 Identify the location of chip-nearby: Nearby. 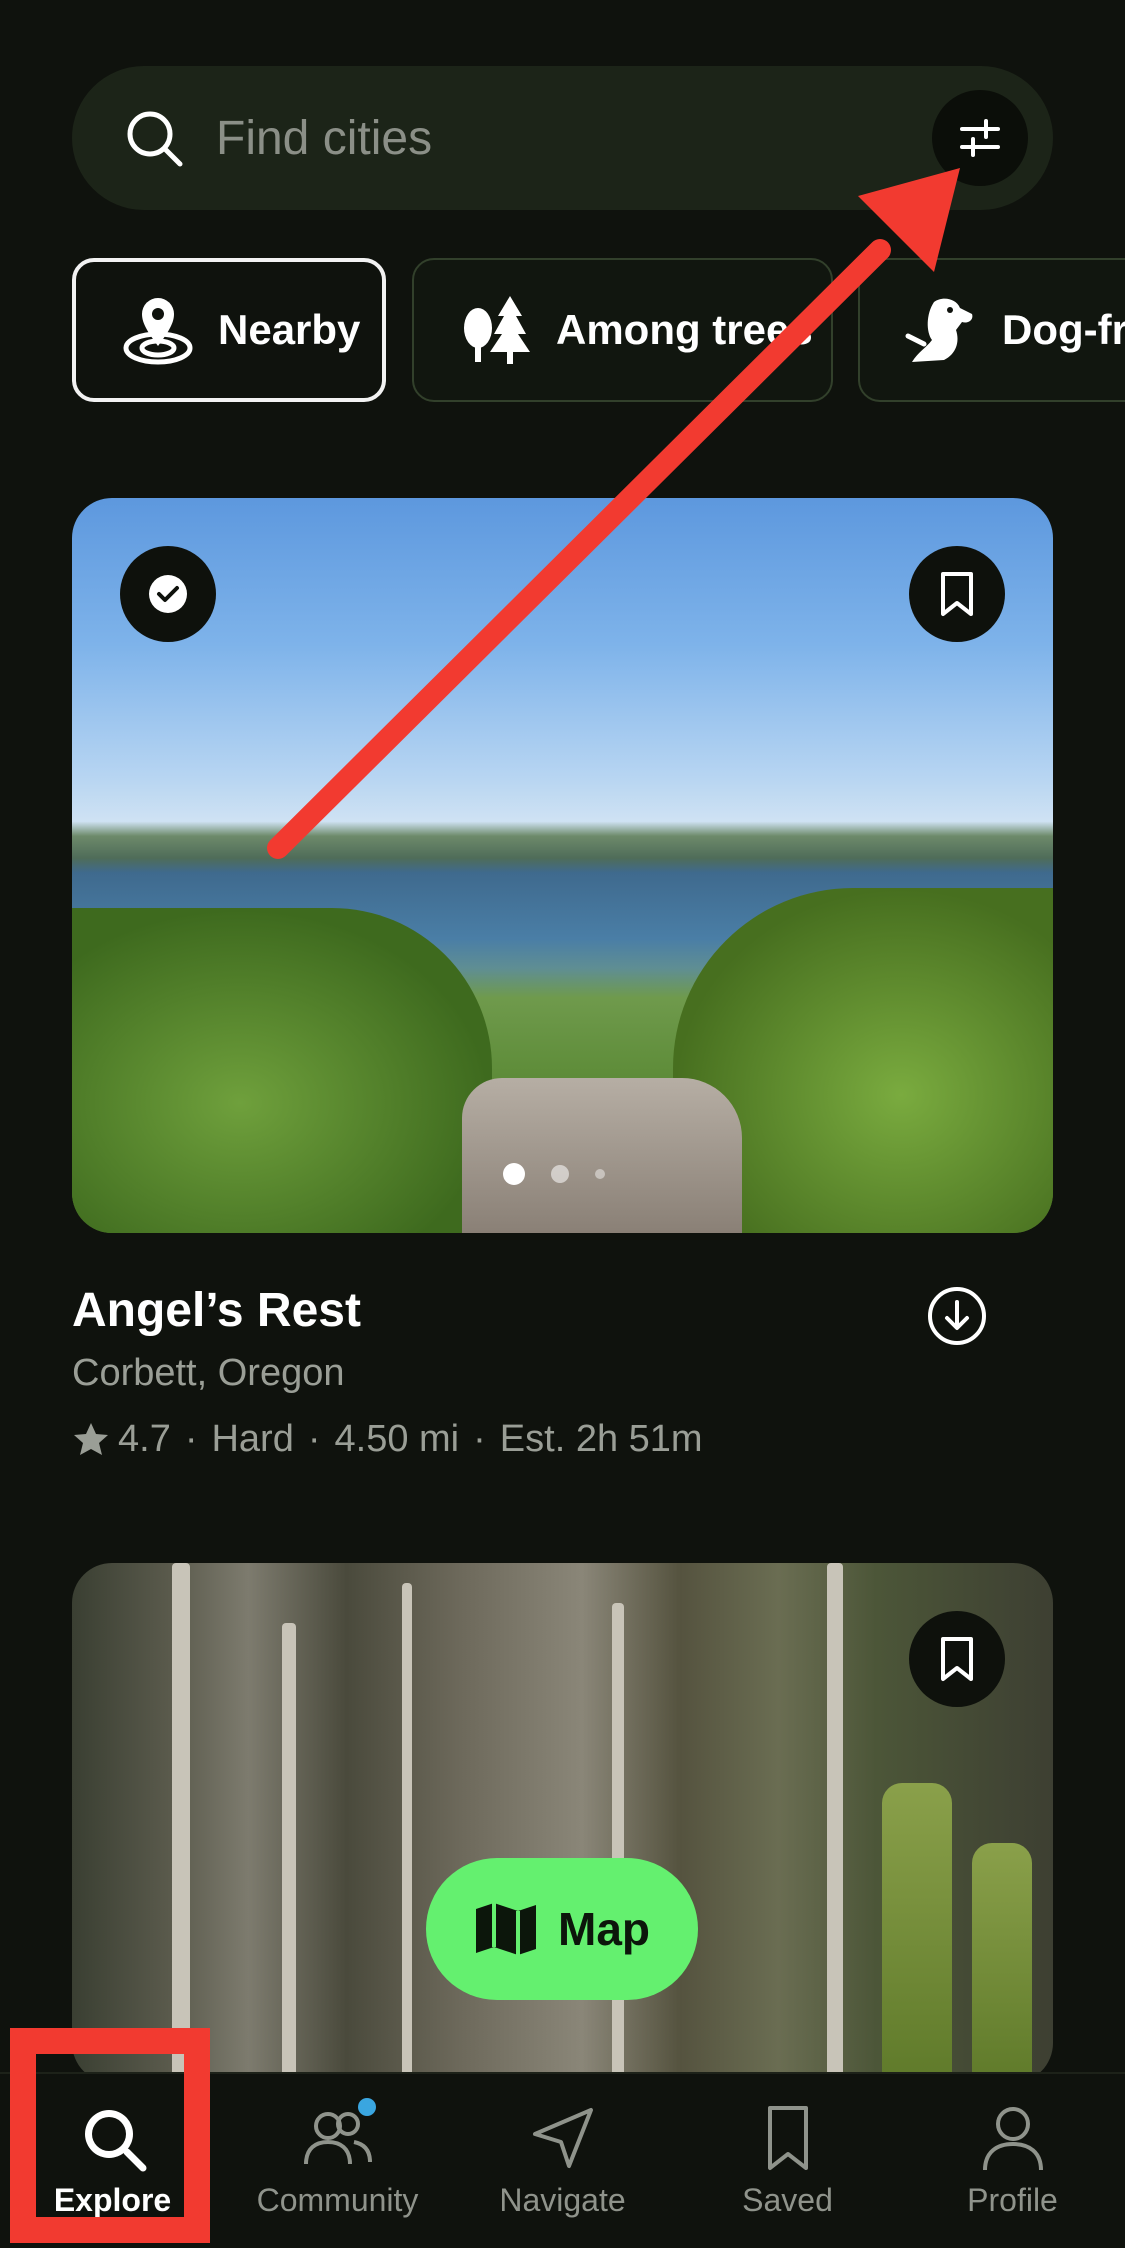
(229, 330).